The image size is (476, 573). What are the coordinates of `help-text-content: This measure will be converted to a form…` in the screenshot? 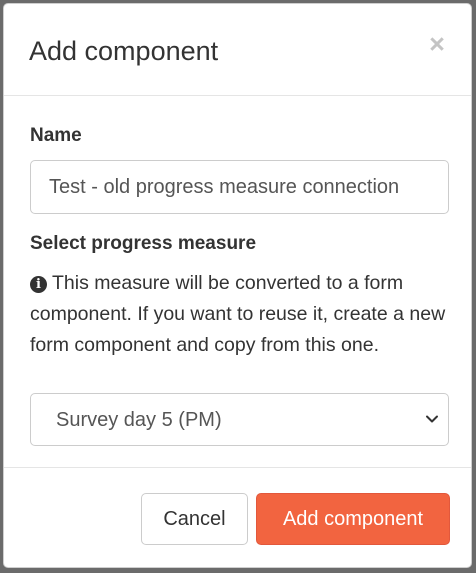 It's located at (238, 314).